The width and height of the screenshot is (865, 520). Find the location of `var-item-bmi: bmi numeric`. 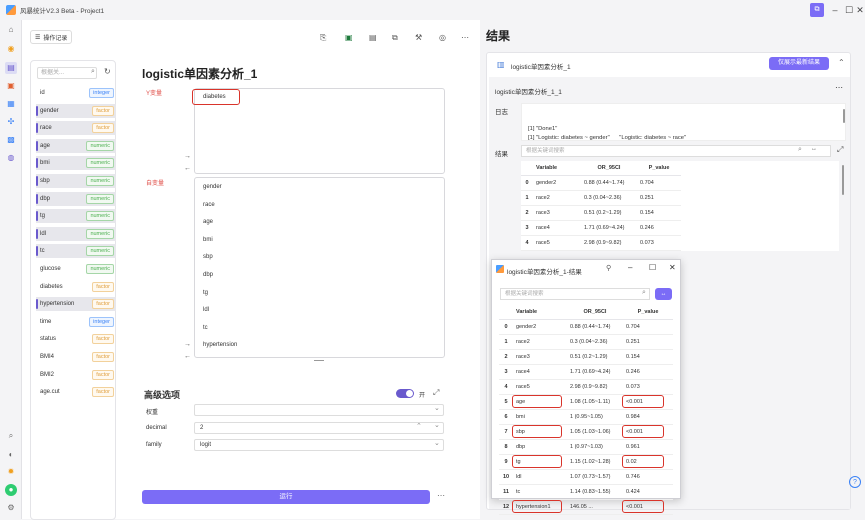

var-item-bmi: bmi numeric is located at coordinates (76, 163).